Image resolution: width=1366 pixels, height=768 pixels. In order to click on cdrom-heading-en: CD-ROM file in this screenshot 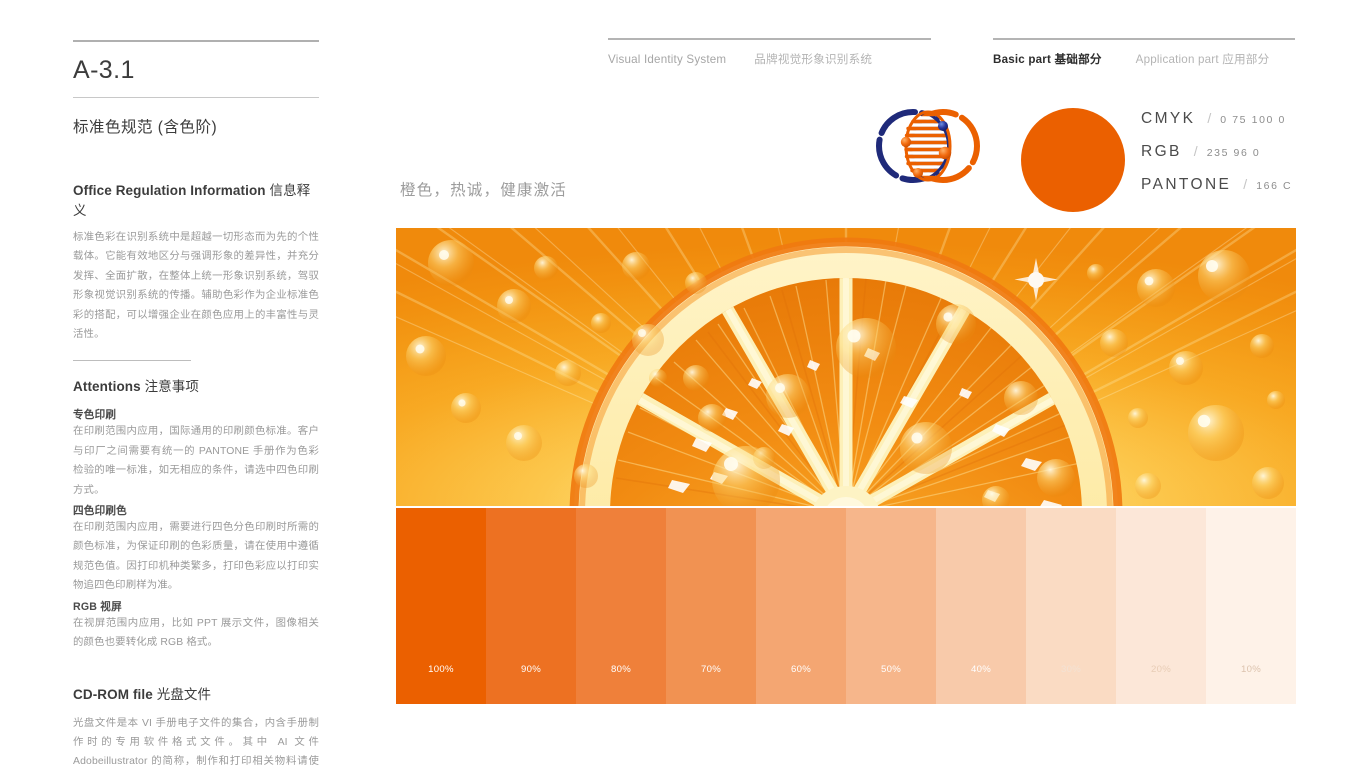, I will do `click(113, 694)`.